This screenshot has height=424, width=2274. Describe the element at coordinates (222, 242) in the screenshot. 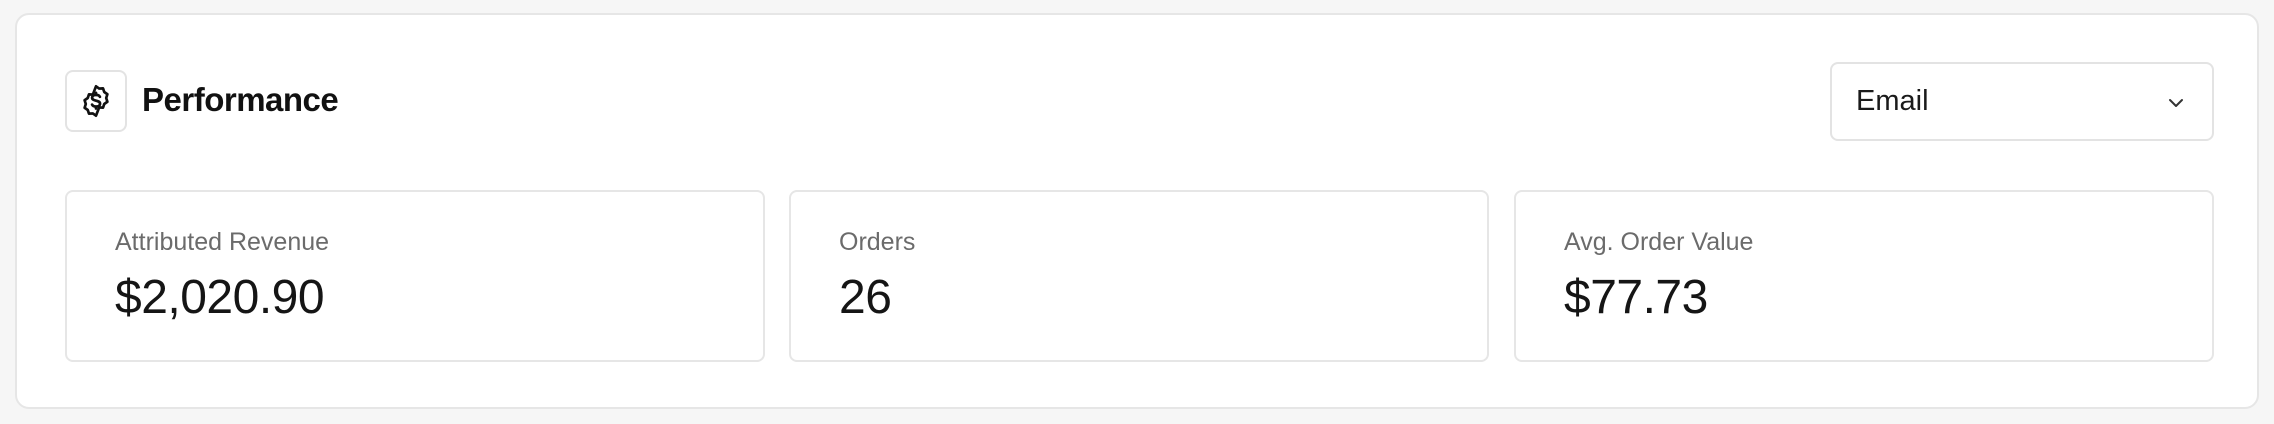

I see `stat-label: Attributed Revenue` at that location.